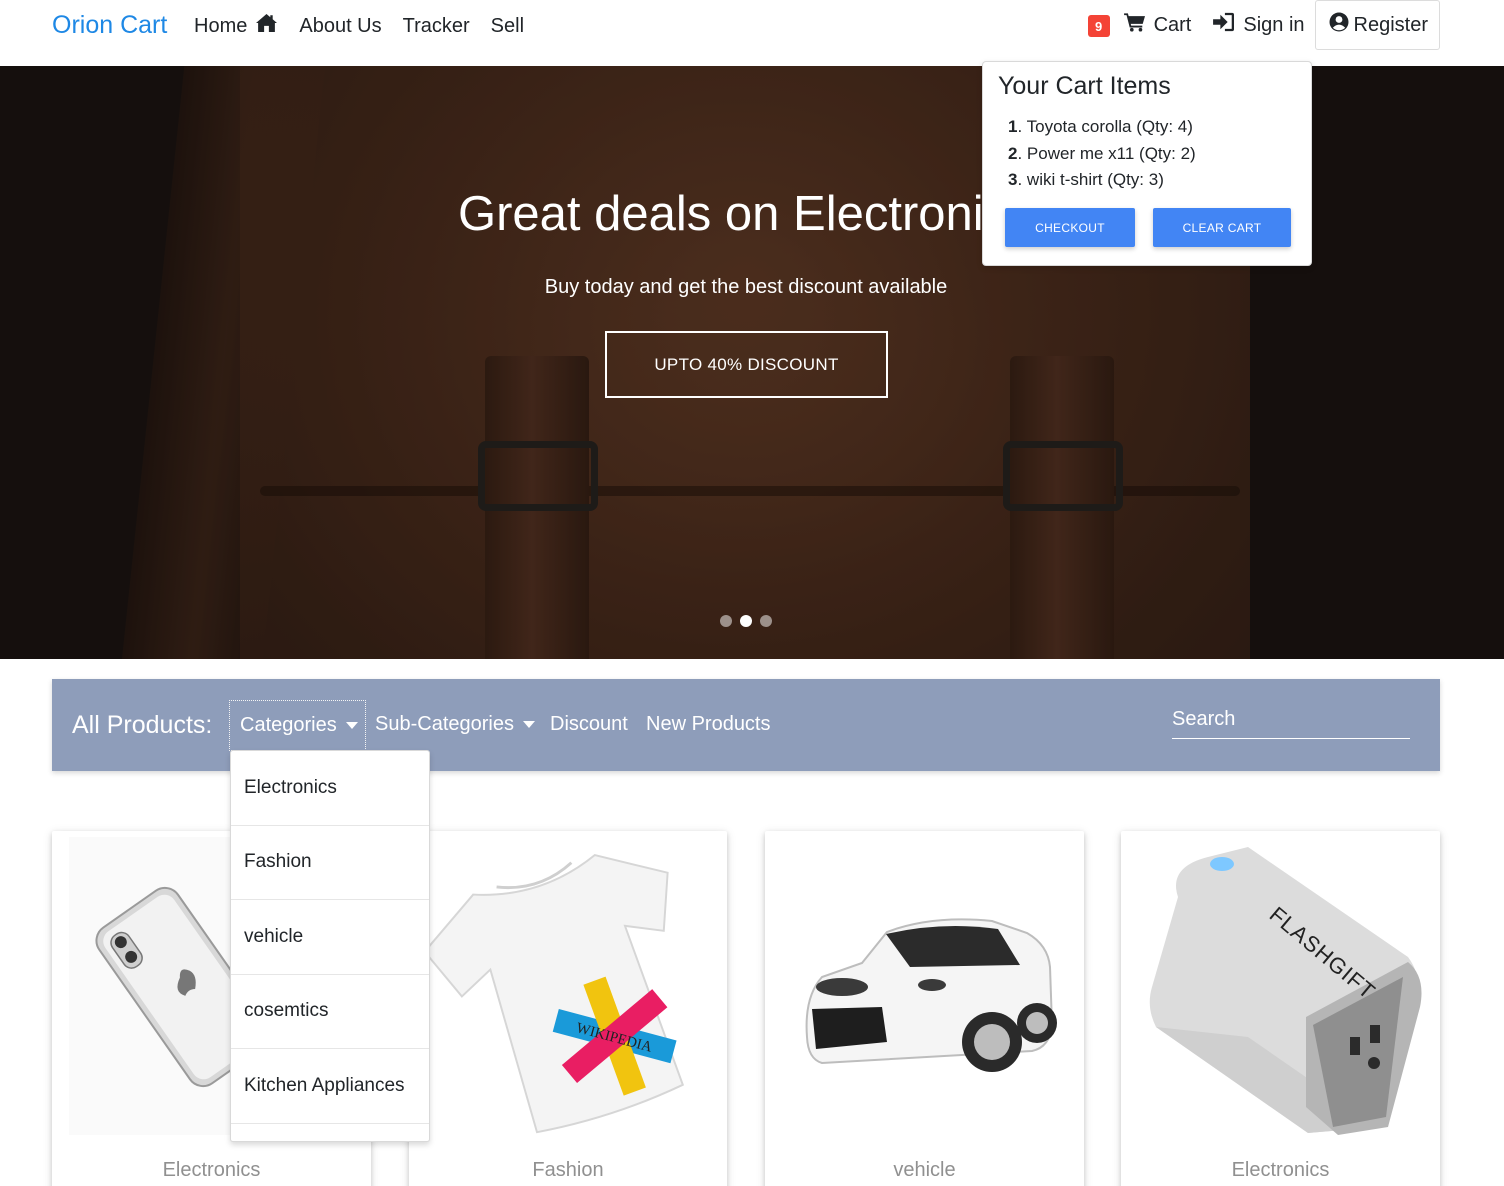 Image resolution: width=1504 pixels, height=1186 pixels. I want to click on categories-label: Categories, so click(288, 725).